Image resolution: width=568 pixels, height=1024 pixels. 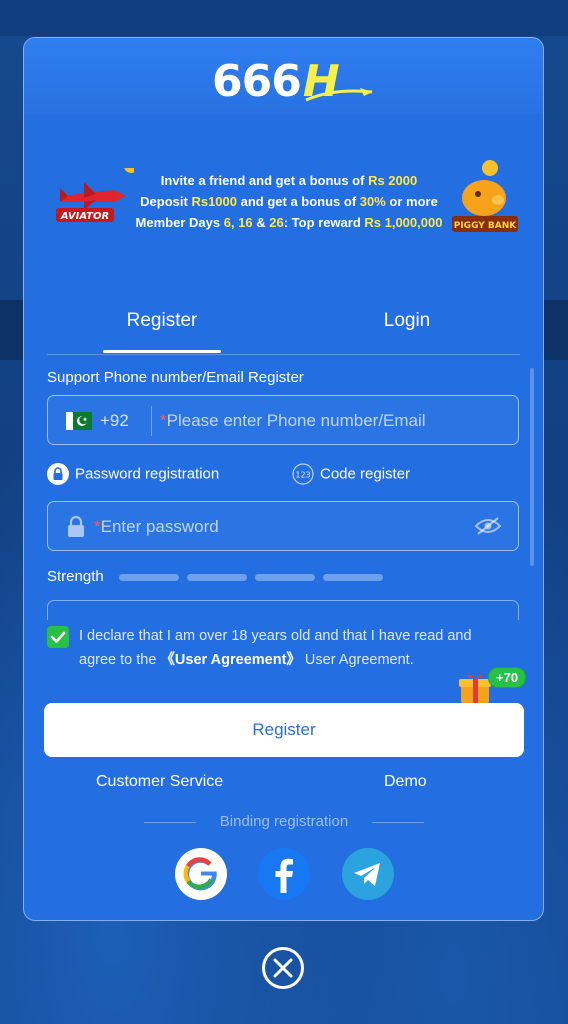 I want to click on checkmark-icon, so click(x=58, y=637).